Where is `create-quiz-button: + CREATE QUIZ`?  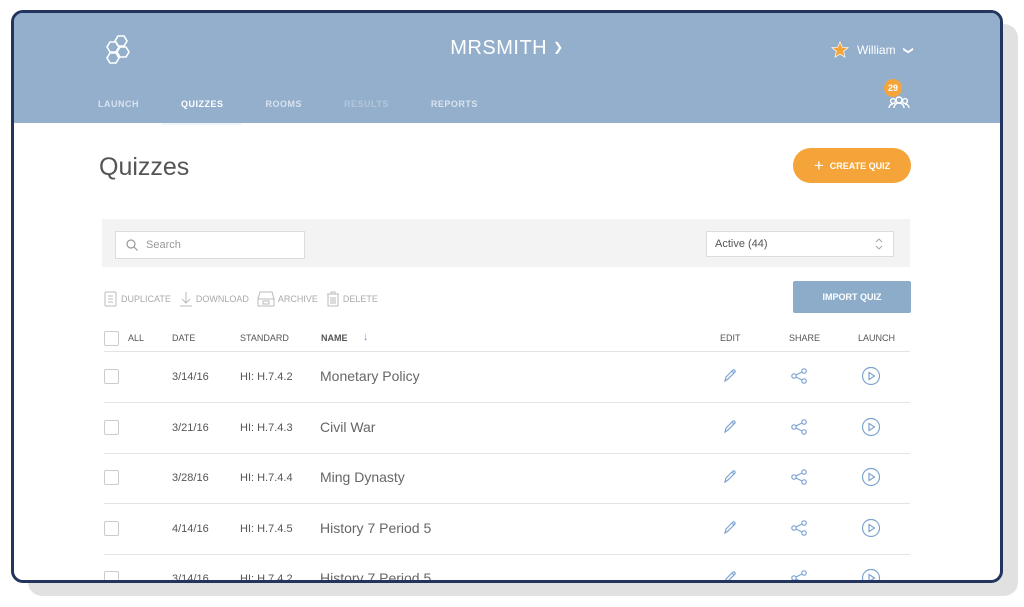
create-quiz-button: + CREATE QUIZ is located at coordinates (852, 165).